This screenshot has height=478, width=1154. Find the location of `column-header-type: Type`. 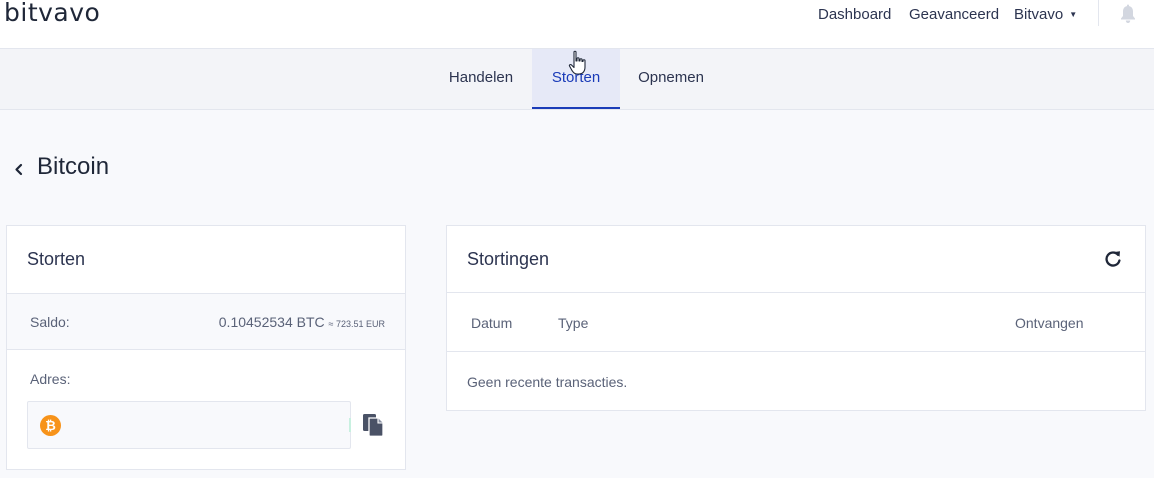

column-header-type: Type is located at coordinates (573, 323).